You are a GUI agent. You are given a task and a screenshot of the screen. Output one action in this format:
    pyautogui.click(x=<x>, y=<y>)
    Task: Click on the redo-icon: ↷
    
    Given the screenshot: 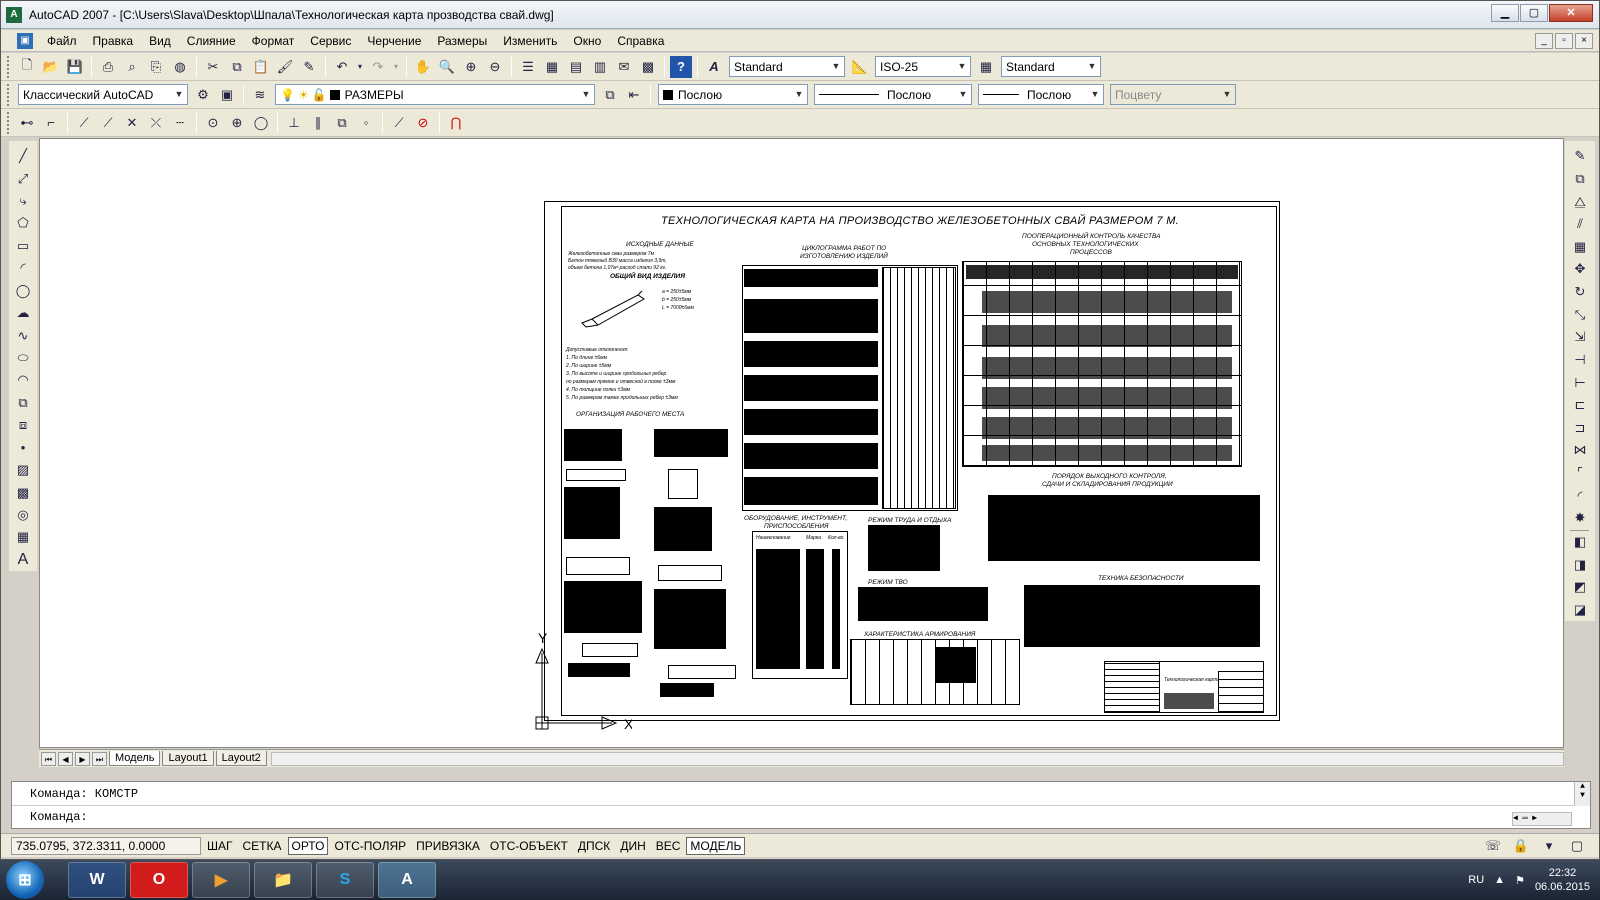 What is the action you would take?
    pyautogui.click(x=378, y=67)
    